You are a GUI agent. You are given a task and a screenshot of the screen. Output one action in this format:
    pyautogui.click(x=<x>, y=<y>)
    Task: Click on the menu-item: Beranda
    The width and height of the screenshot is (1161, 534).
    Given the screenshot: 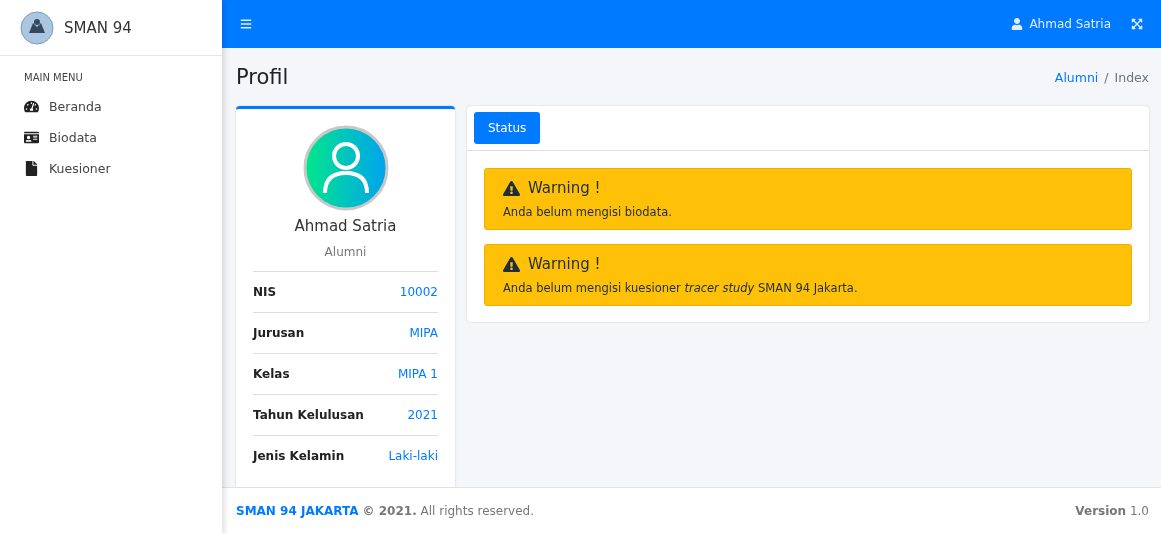 What is the action you would take?
    pyautogui.click(x=111, y=106)
    